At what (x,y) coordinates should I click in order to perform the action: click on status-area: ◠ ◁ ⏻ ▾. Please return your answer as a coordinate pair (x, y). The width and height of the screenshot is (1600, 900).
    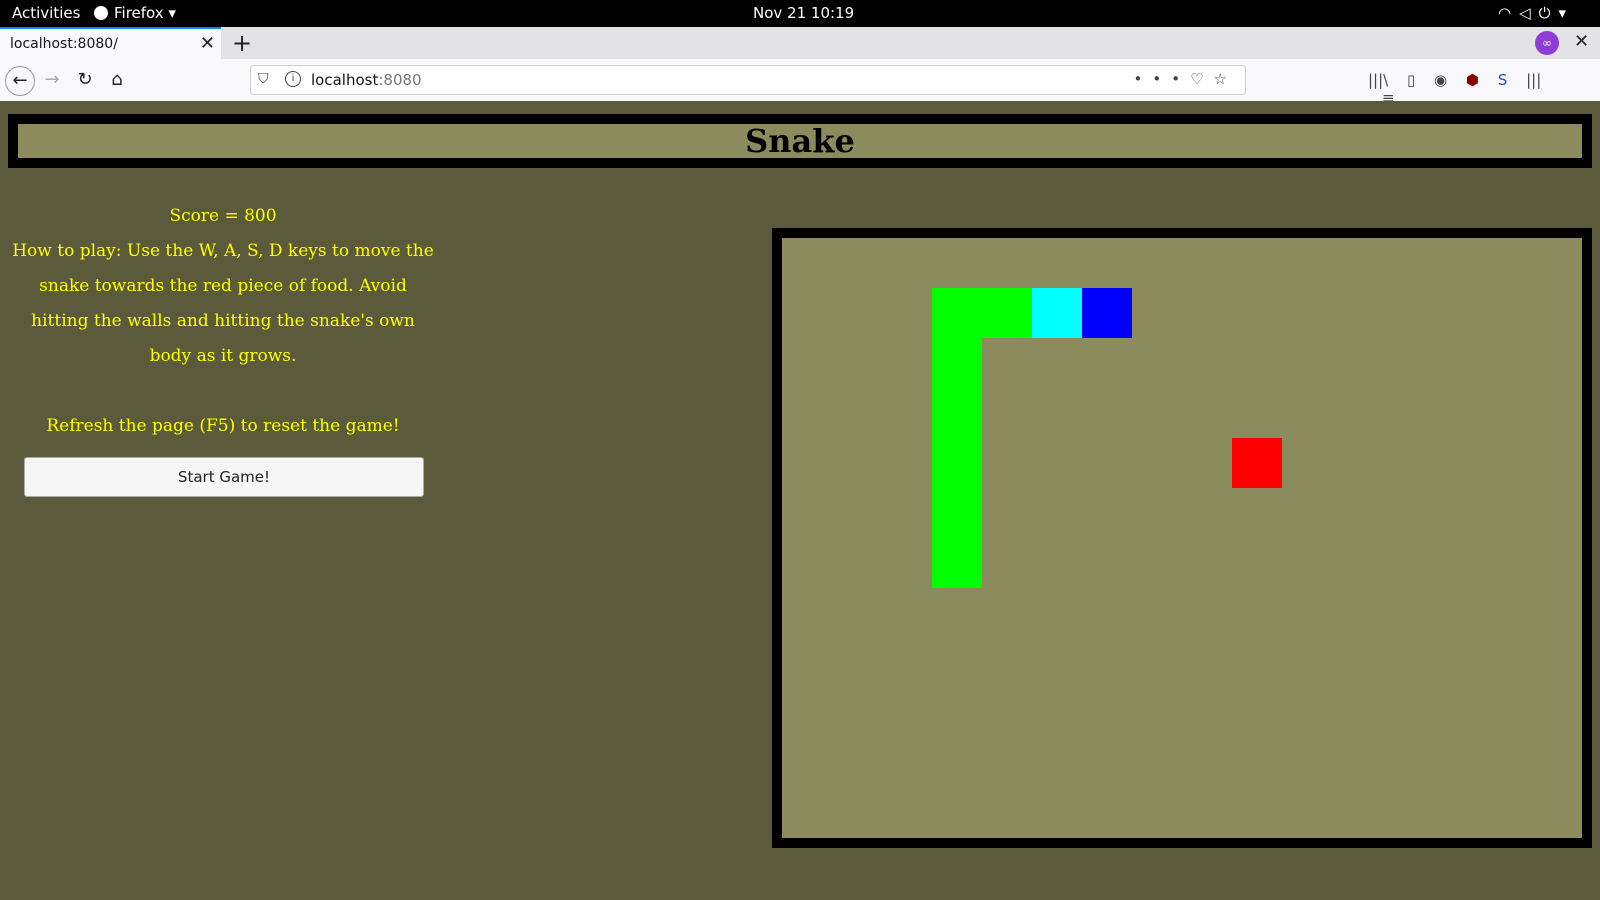
    Looking at the image, I should click on (1528, 13).